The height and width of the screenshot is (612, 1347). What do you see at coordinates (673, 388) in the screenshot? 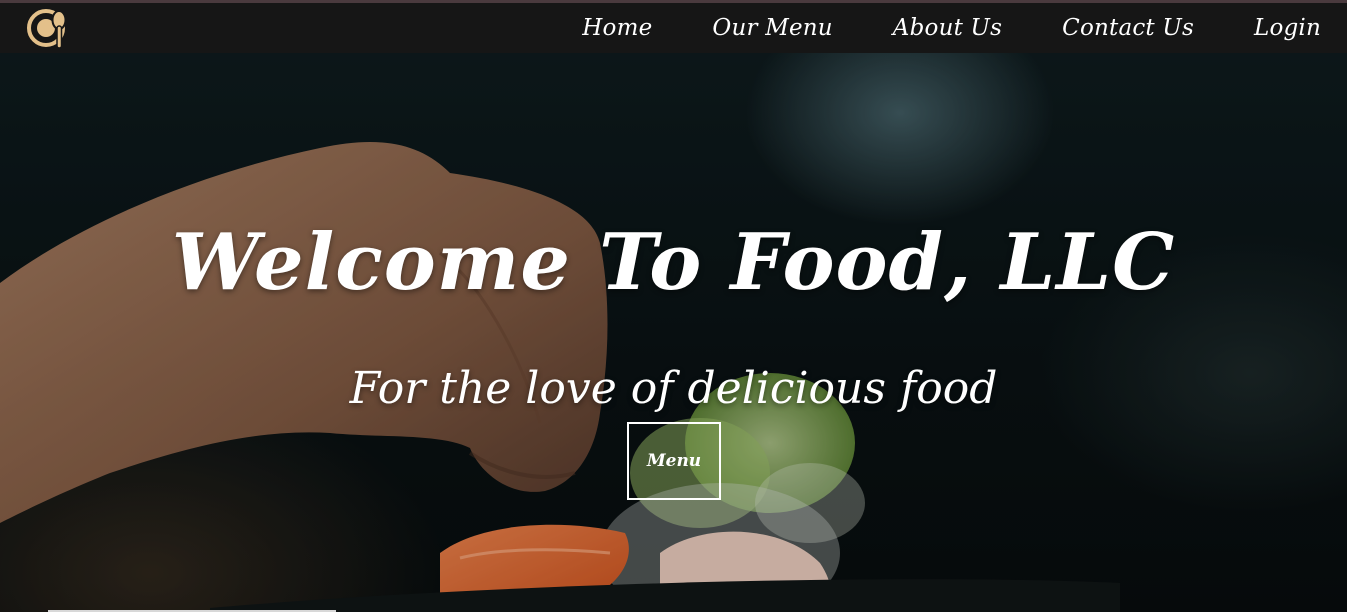
I see `hero-subtitle: For the love of delicious food` at bounding box center [673, 388].